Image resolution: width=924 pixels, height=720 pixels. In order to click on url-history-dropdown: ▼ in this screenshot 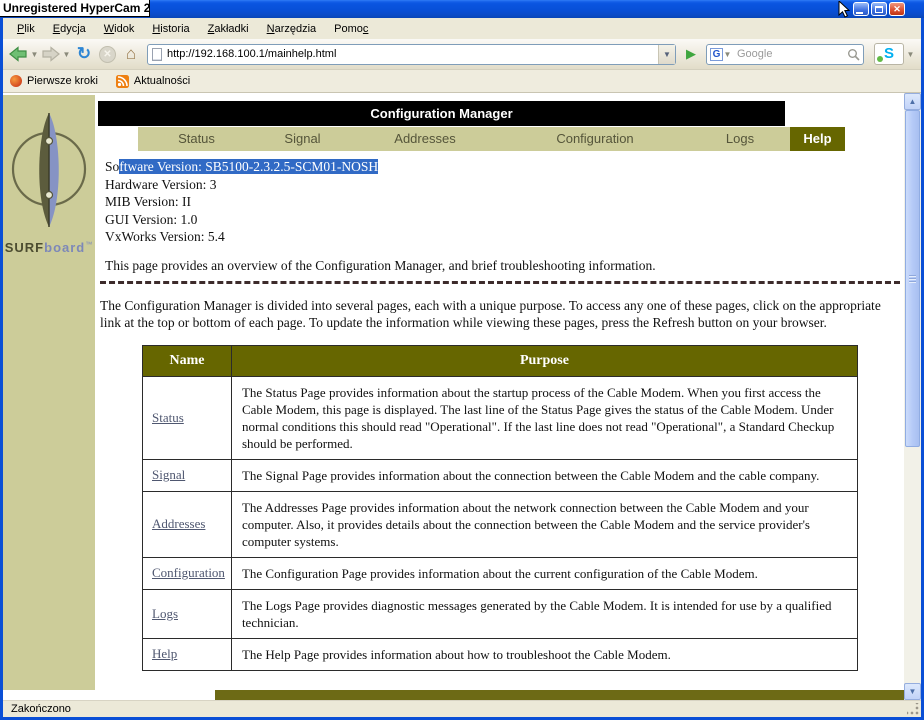, I will do `click(666, 54)`.